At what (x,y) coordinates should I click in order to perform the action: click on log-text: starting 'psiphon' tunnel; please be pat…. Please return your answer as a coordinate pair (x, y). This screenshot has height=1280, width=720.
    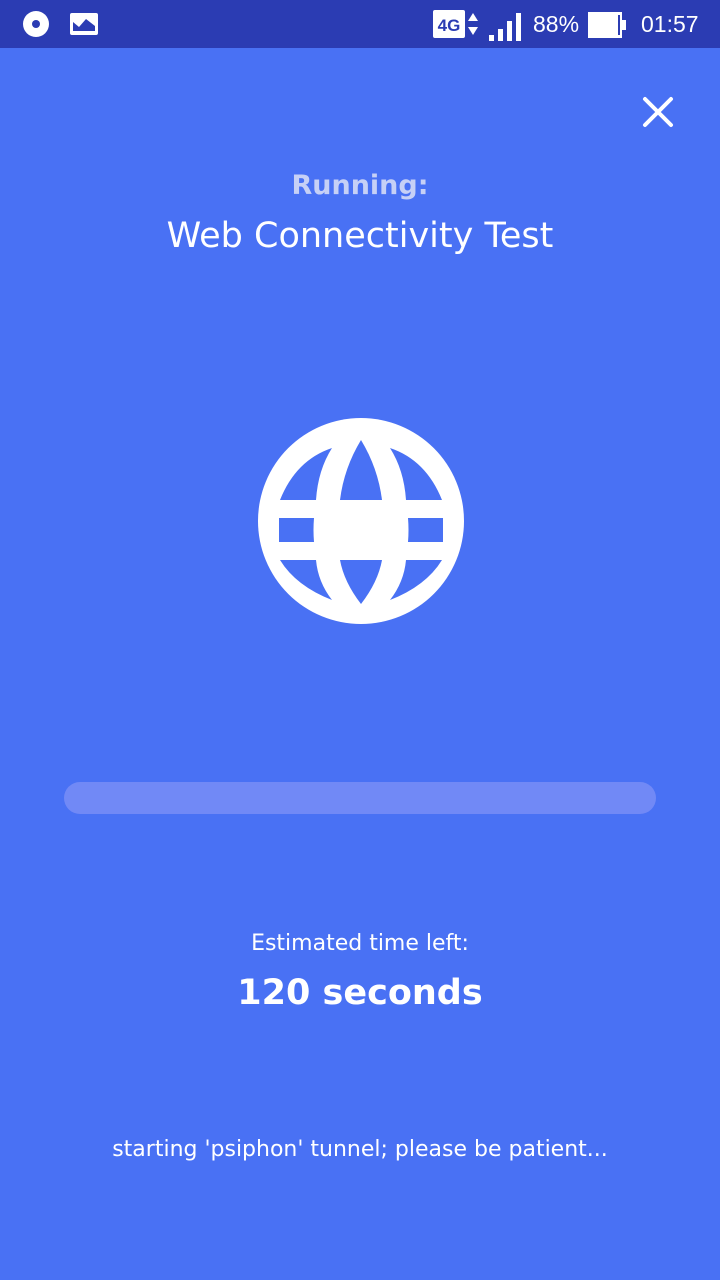
    Looking at the image, I should click on (360, 1149).